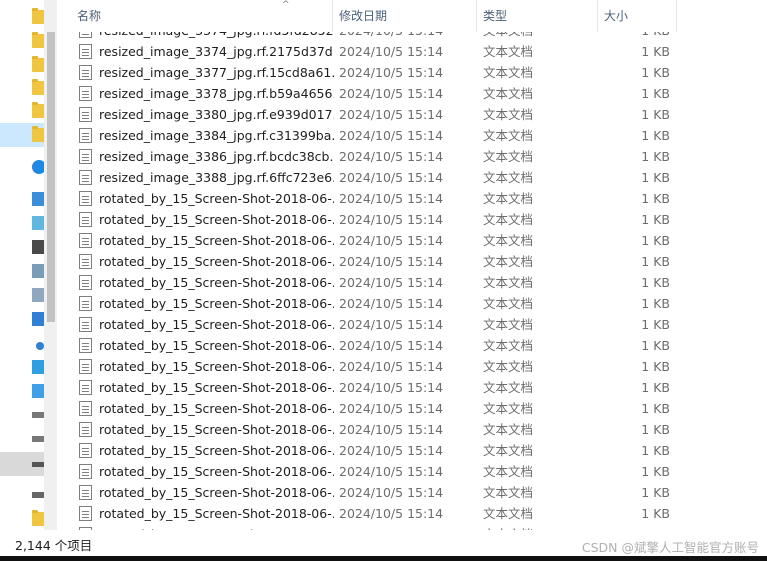  Describe the element at coordinates (38, 495) in the screenshot. I see `network-drive-icon` at that location.